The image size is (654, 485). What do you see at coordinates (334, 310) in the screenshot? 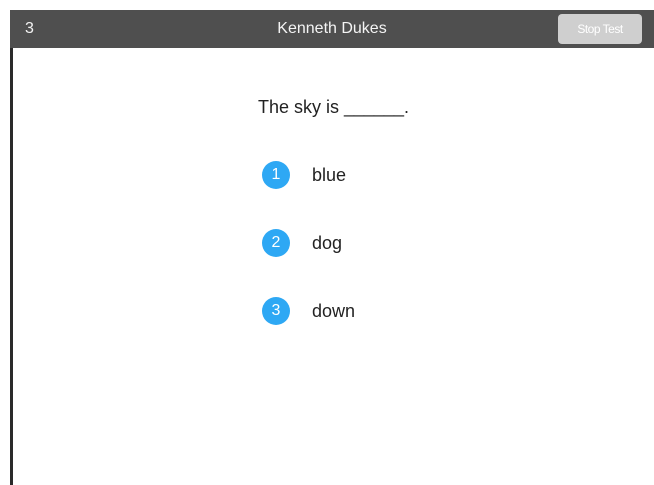
I see `answer-option-label: down` at bounding box center [334, 310].